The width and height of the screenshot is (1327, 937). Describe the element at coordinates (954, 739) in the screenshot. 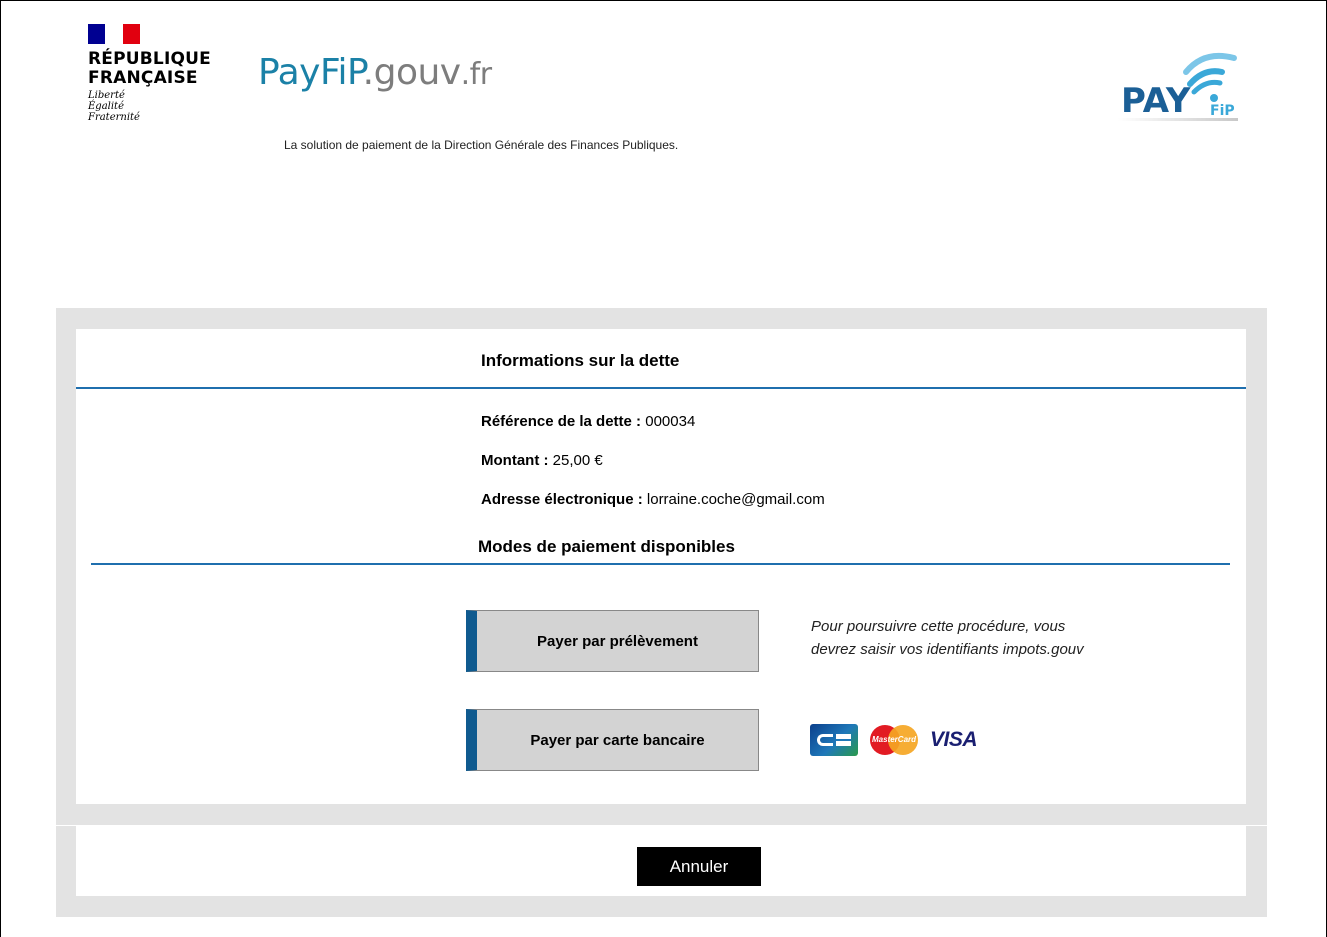

I see `visa-icon: VISA` at that location.